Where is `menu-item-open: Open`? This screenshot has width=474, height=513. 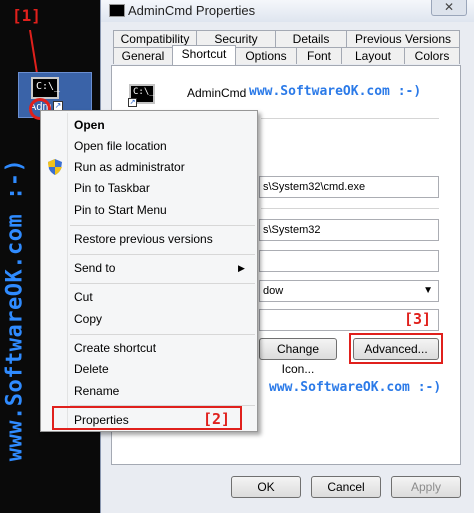
menu-item-open: Open is located at coordinates (89, 125).